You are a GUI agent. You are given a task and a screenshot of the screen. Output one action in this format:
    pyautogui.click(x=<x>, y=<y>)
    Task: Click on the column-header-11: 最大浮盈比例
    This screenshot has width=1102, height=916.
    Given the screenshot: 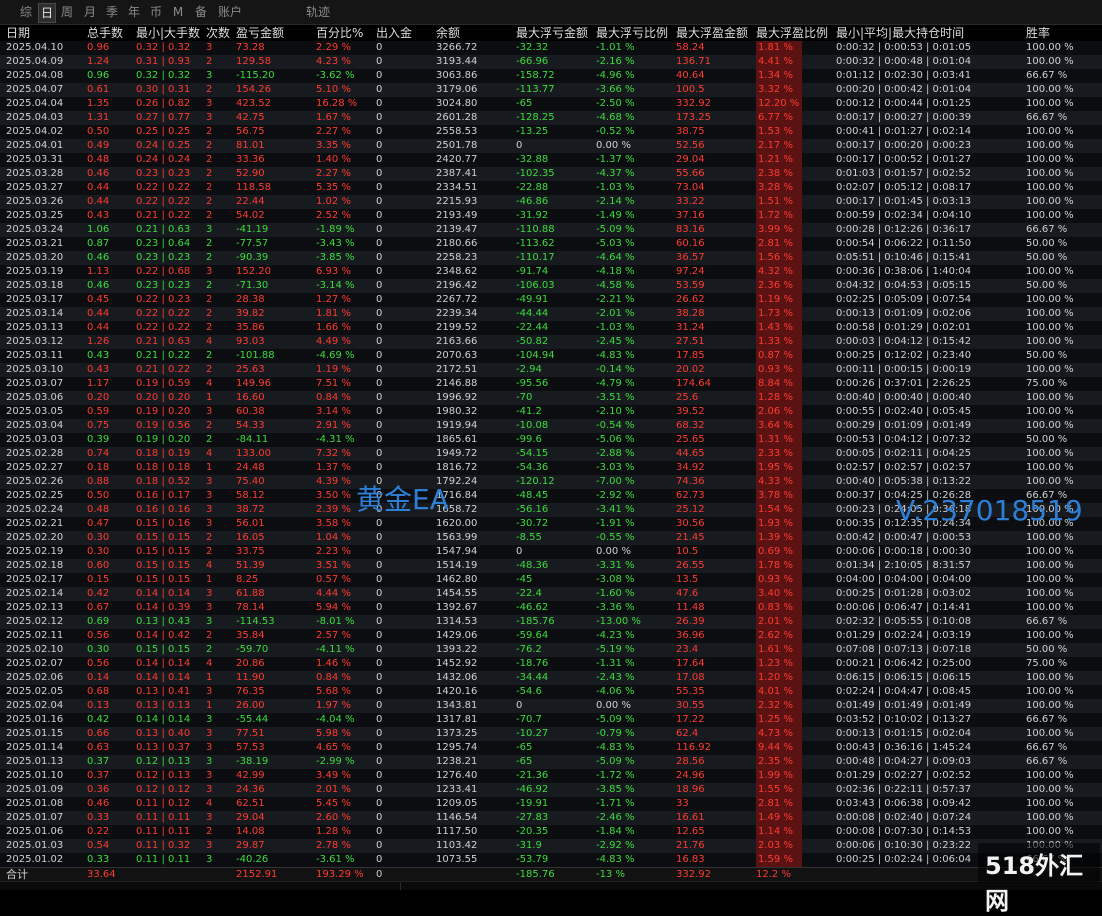 What is the action you would take?
    pyautogui.click(x=792, y=33)
    